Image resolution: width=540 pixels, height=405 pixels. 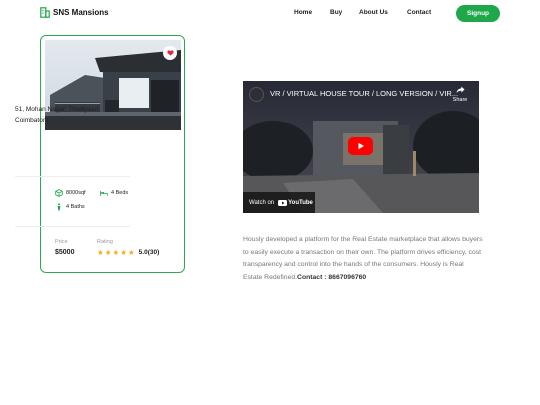 What do you see at coordinates (303, 12) in the screenshot?
I see `nav-home: Home` at bounding box center [303, 12].